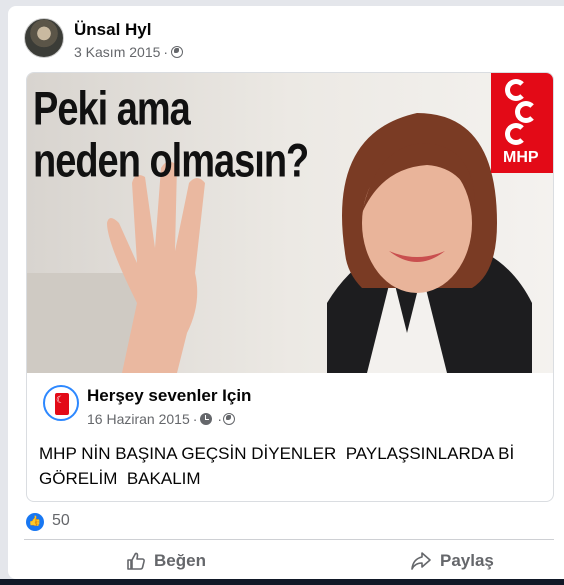 The image size is (564, 585). What do you see at coordinates (169, 396) in the screenshot?
I see `page-name: Herşey sevenler Için` at bounding box center [169, 396].